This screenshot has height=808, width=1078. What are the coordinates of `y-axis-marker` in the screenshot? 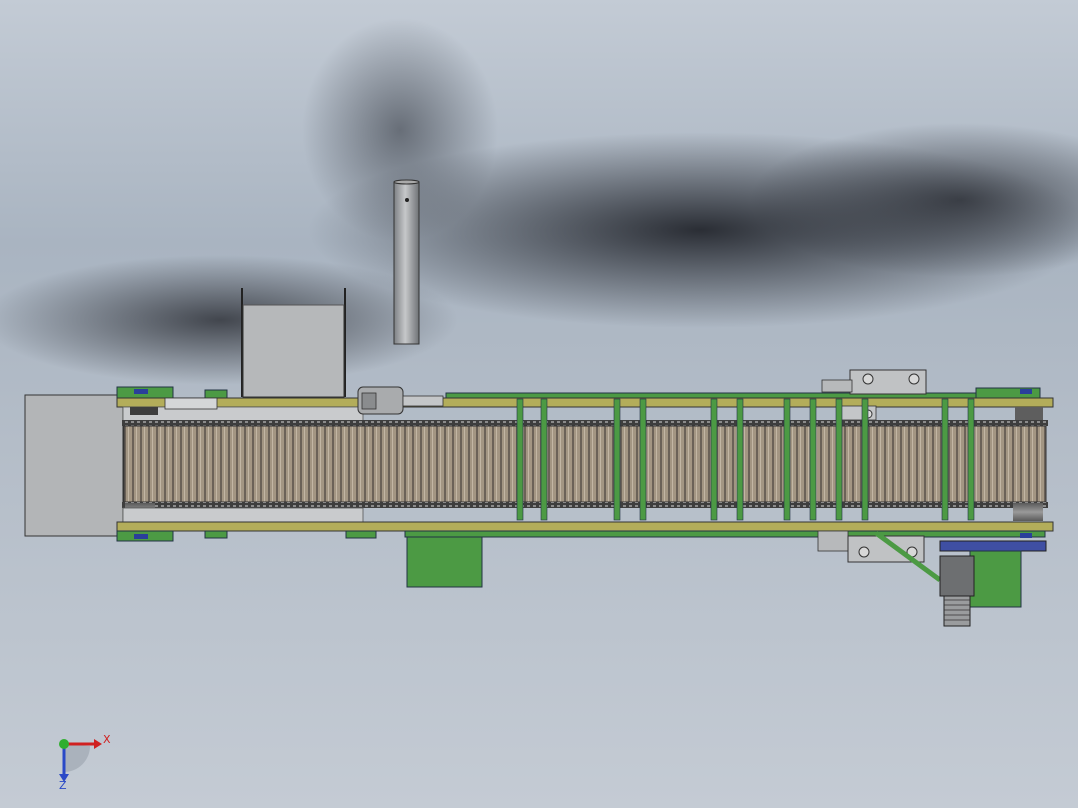 It's located at (64, 744).